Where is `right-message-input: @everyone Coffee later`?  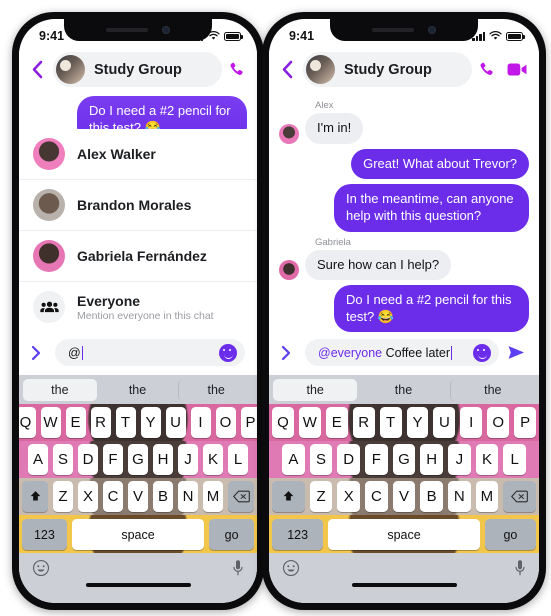 right-message-input: @everyone Coffee later is located at coordinates (402, 352).